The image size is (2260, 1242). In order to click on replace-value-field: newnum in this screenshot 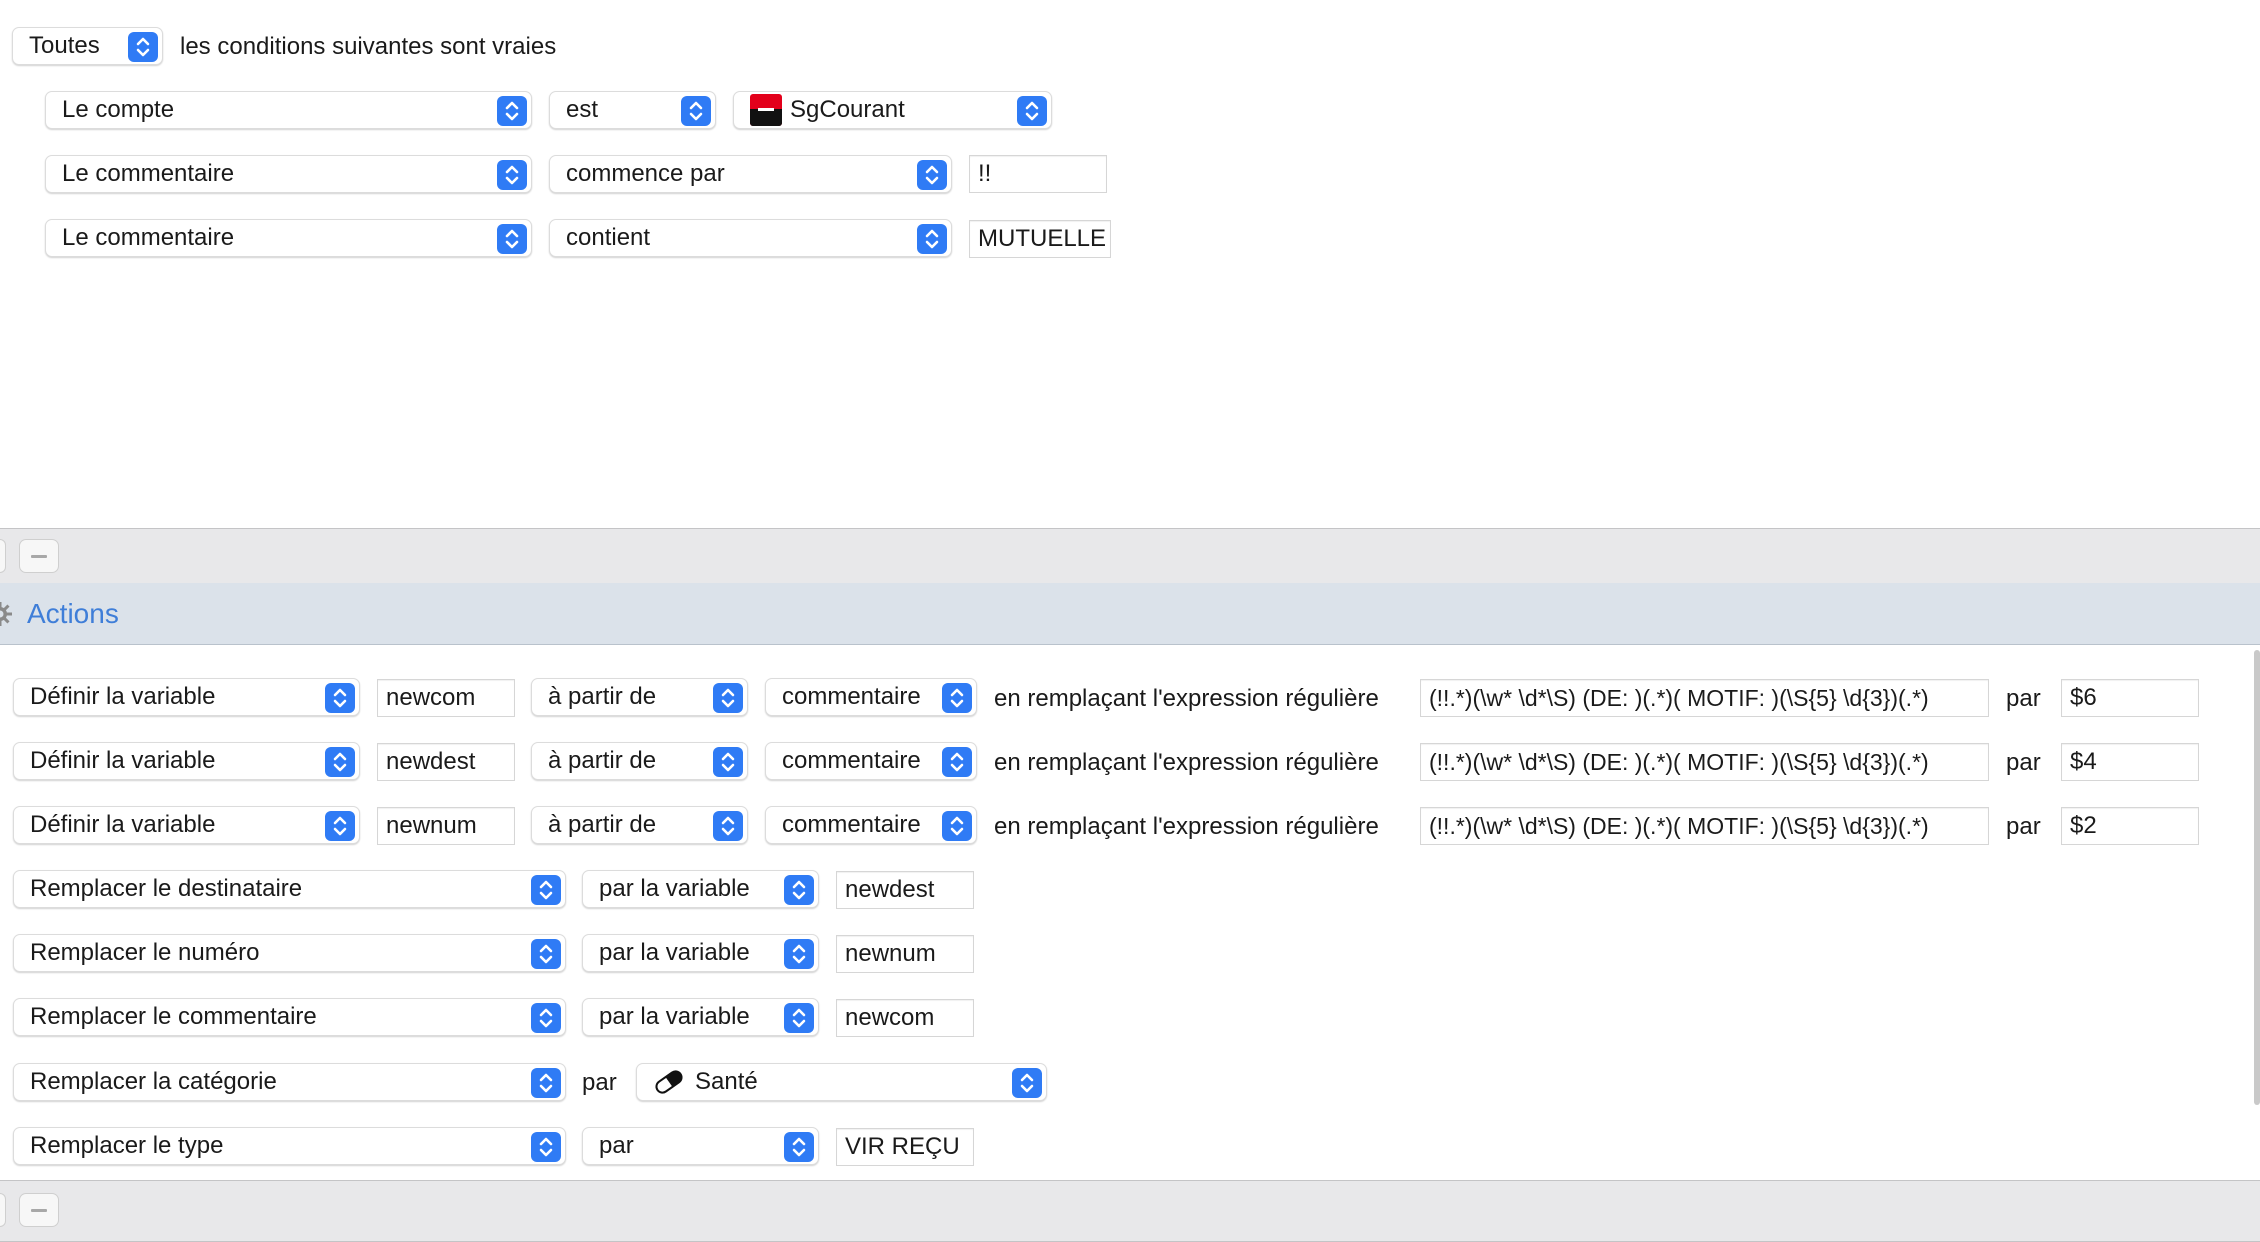, I will do `click(905, 954)`.